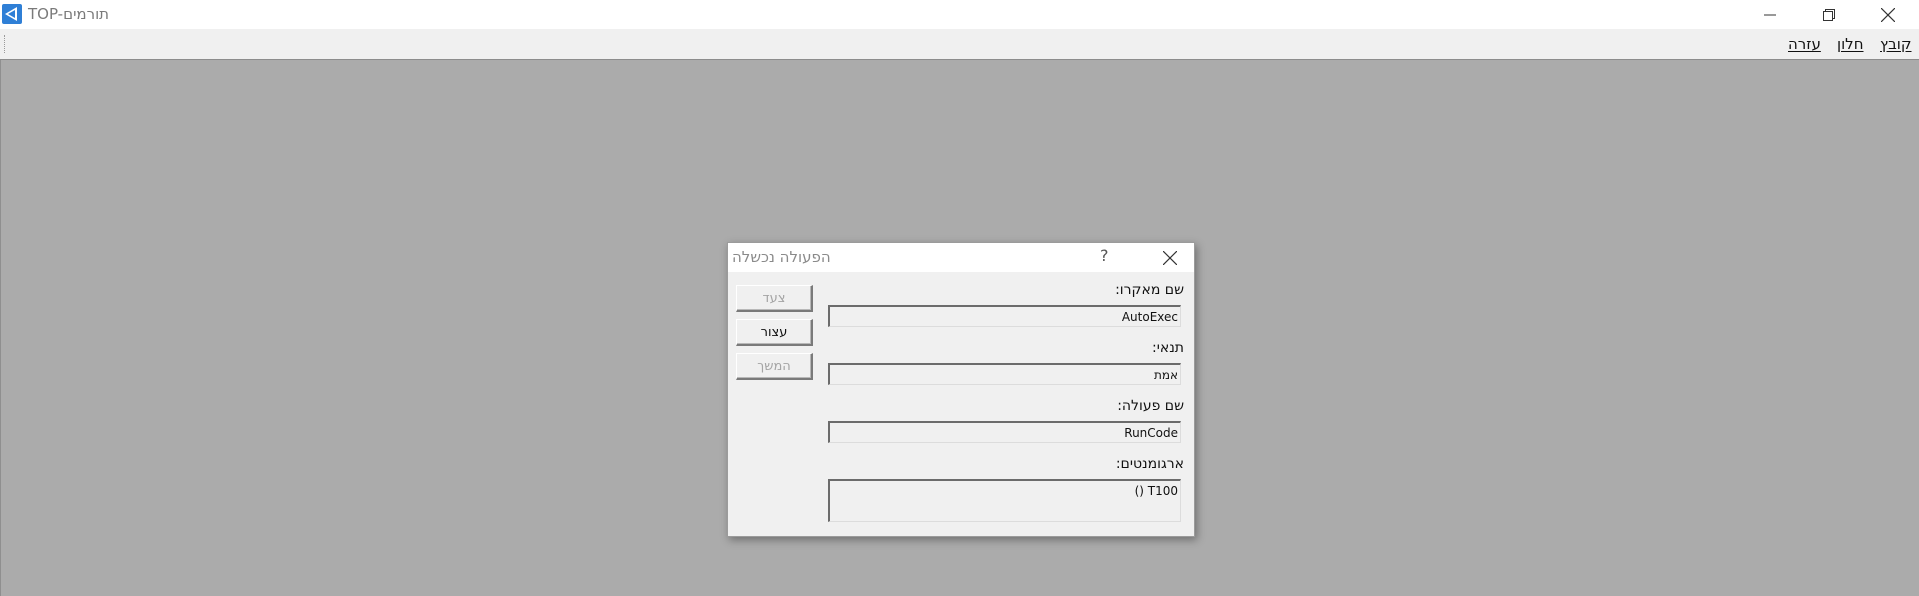 The width and height of the screenshot is (1919, 596). I want to click on dialog-title-bar: הפעולה נכשלה ?, so click(961, 257).